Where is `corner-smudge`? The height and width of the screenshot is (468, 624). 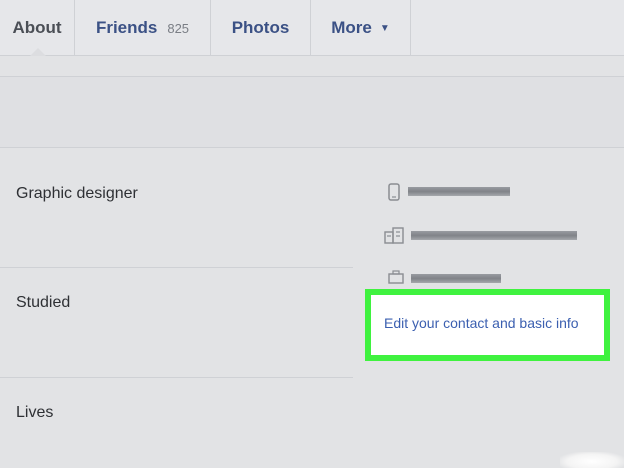
corner-smudge is located at coordinates (592, 460).